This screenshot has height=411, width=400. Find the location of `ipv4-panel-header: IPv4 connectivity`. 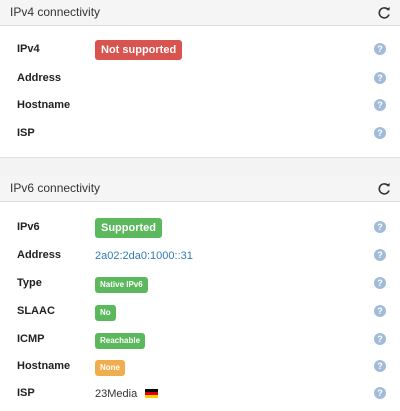

ipv4-panel-header: IPv4 connectivity is located at coordinates (200, 13).